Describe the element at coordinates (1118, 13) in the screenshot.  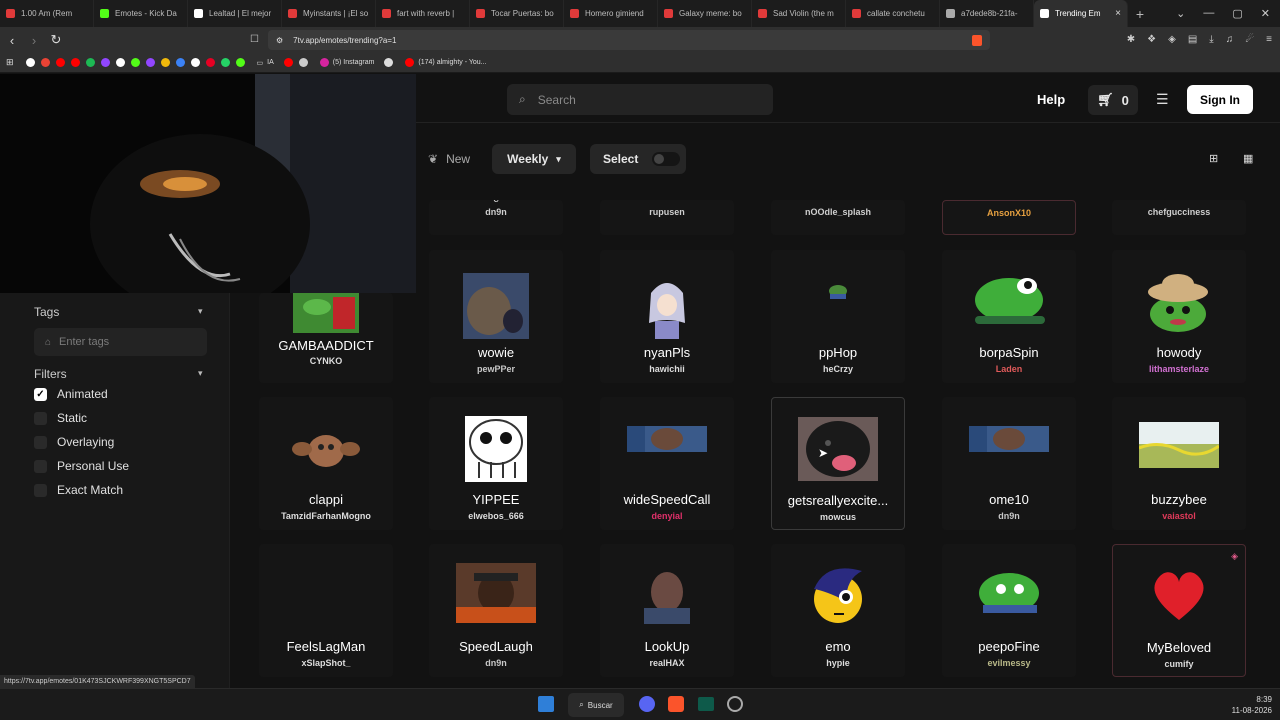
I see `close-icon: ×` at that location.